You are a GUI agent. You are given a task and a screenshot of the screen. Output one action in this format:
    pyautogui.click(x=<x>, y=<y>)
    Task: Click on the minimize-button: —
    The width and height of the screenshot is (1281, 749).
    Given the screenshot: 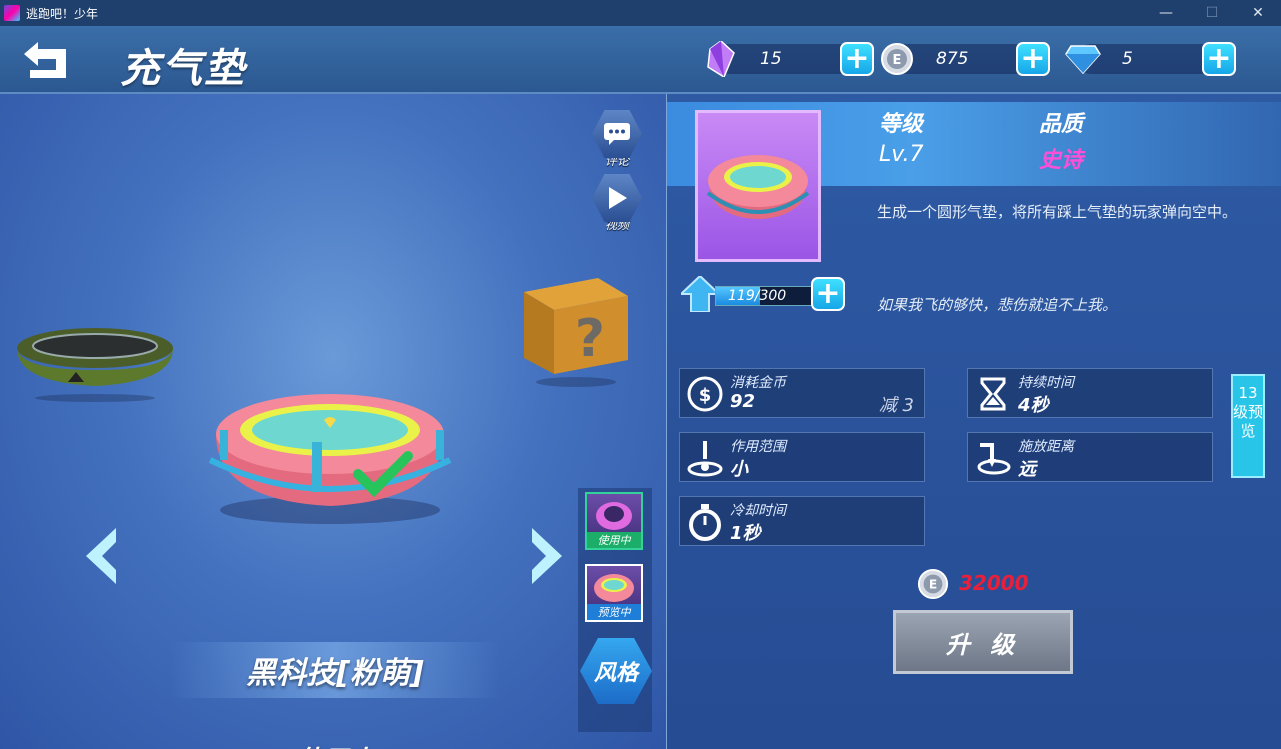 What is the action you would take?
    pyautogui.click(x=1166, y=13)
    